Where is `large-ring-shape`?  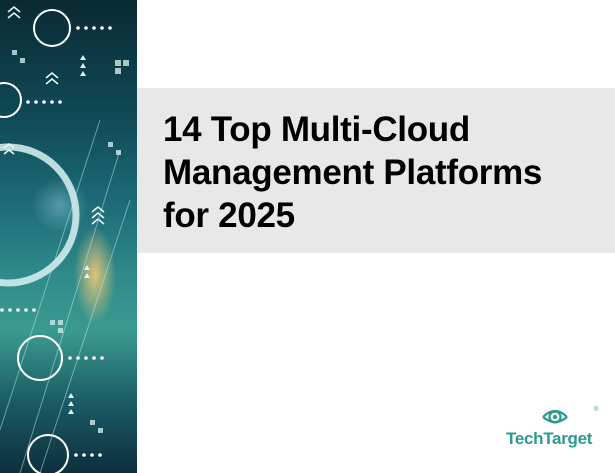
large-ring-shape is located at coordinates (40, 215).